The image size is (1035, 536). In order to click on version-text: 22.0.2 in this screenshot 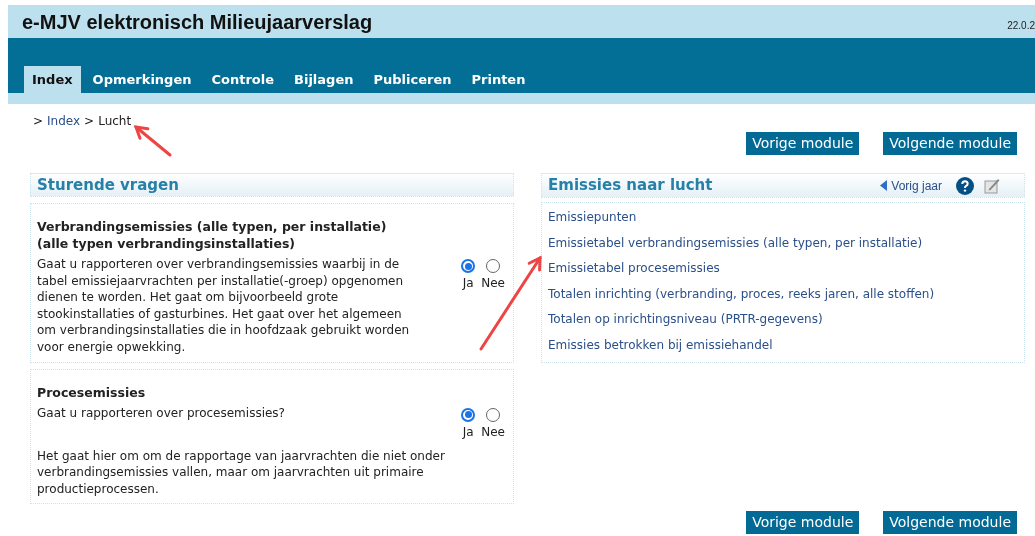, I will do `click(1021, 26)`.